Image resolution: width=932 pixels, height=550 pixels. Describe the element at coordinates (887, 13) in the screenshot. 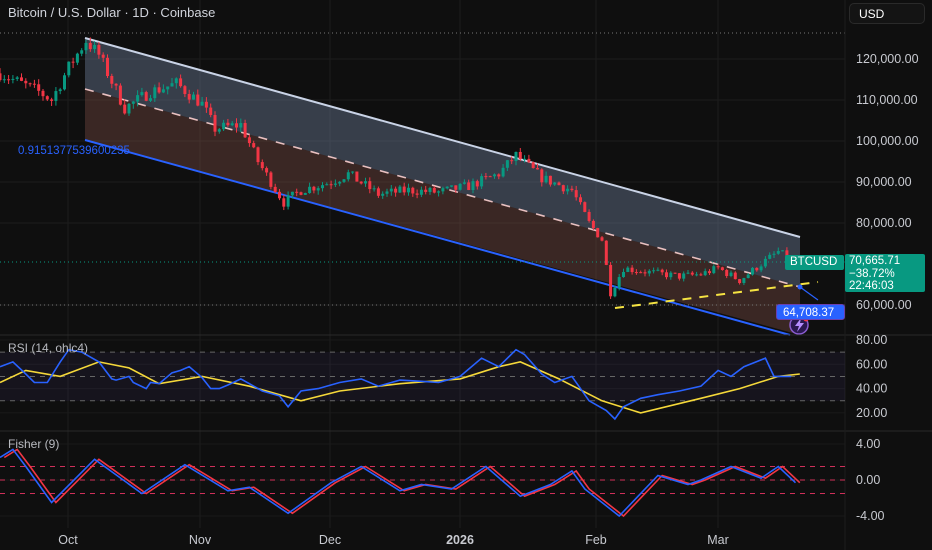

I see `currency-button: USD` at that location.